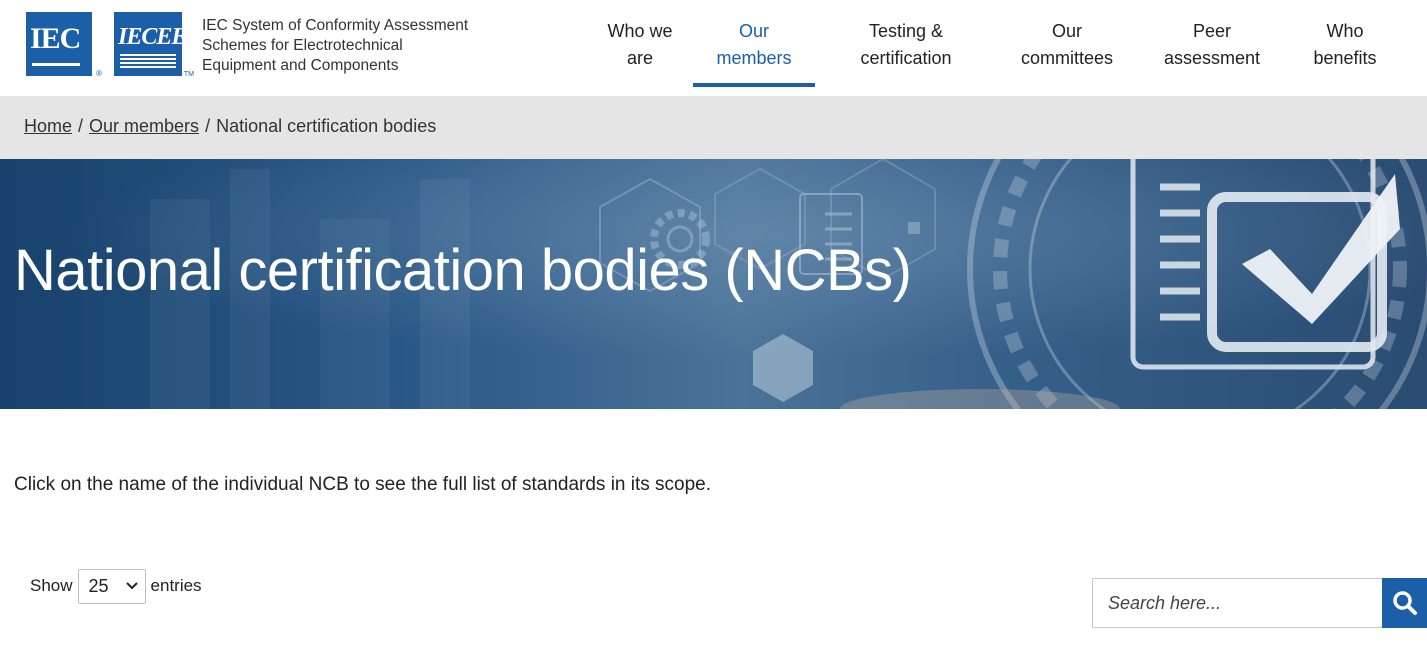 The height and width of the screenshot is (650, 1427). I want to click on nav-label-line: certification, so click(906, 58).